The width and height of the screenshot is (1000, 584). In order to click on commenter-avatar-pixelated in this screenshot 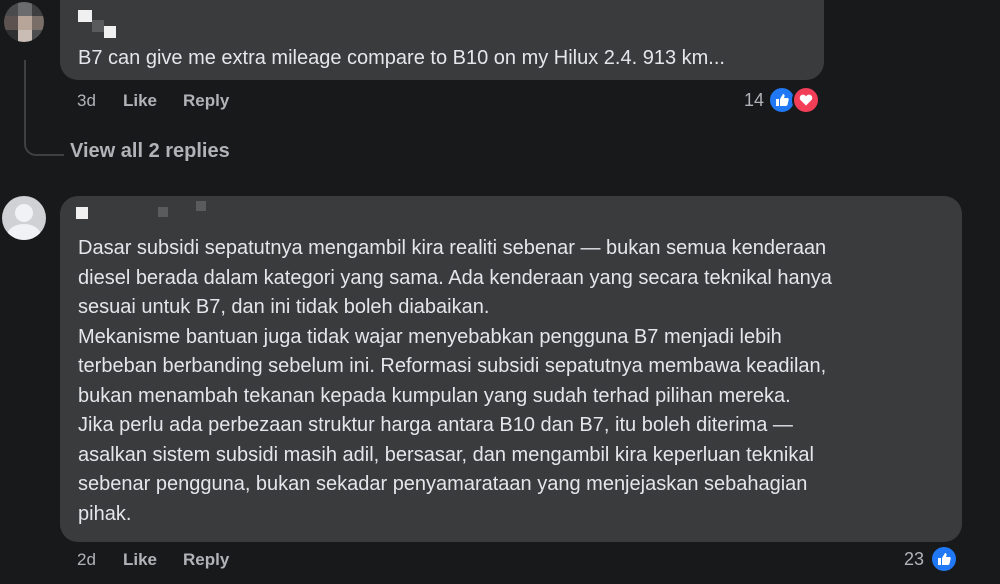, I will do `click(24, 22)`.